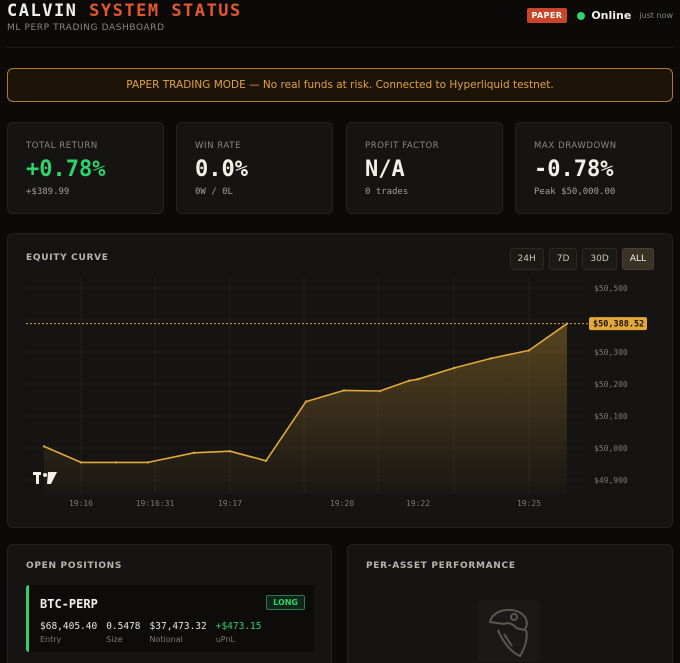 This screenshot has width=680, height=663. What do you see at coordinates (611, 288) in the screenshot?
I see `y-axis-tick-label: $50,500` at bounding box center [611, 288].